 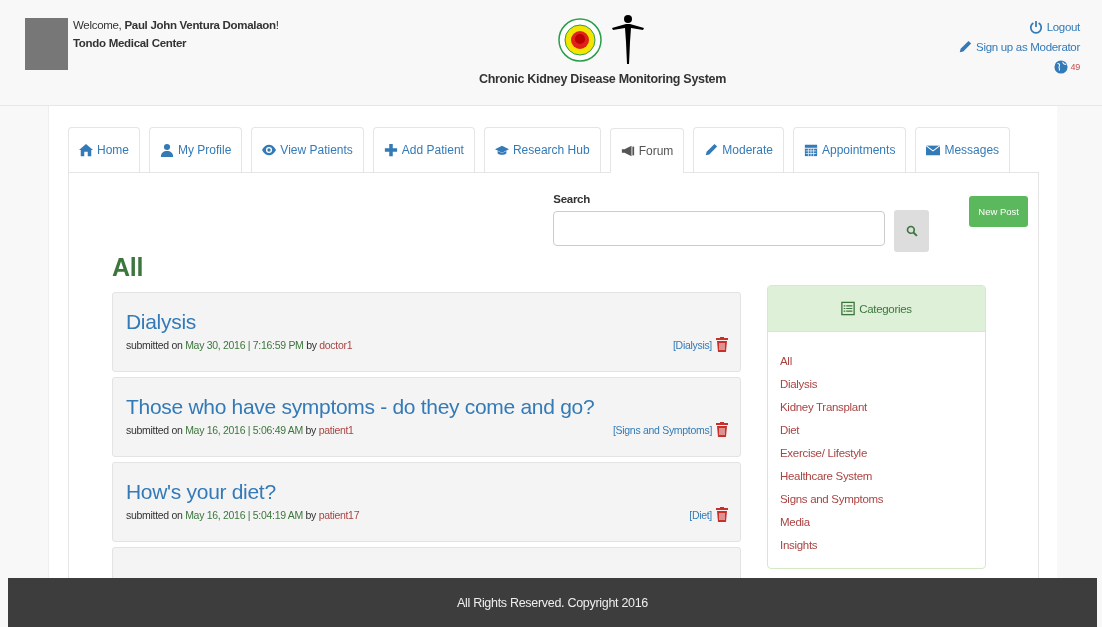 What do you see at coordinates (572, 199) in the screenshot?
I see `search-label: Search` at bounding box center [572, 199].